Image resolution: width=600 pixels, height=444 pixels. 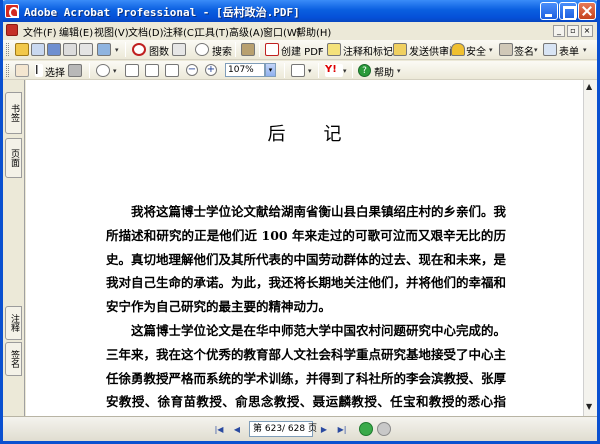 I want to click on yahoo-icon: Y!, so click(x=334, y=70).